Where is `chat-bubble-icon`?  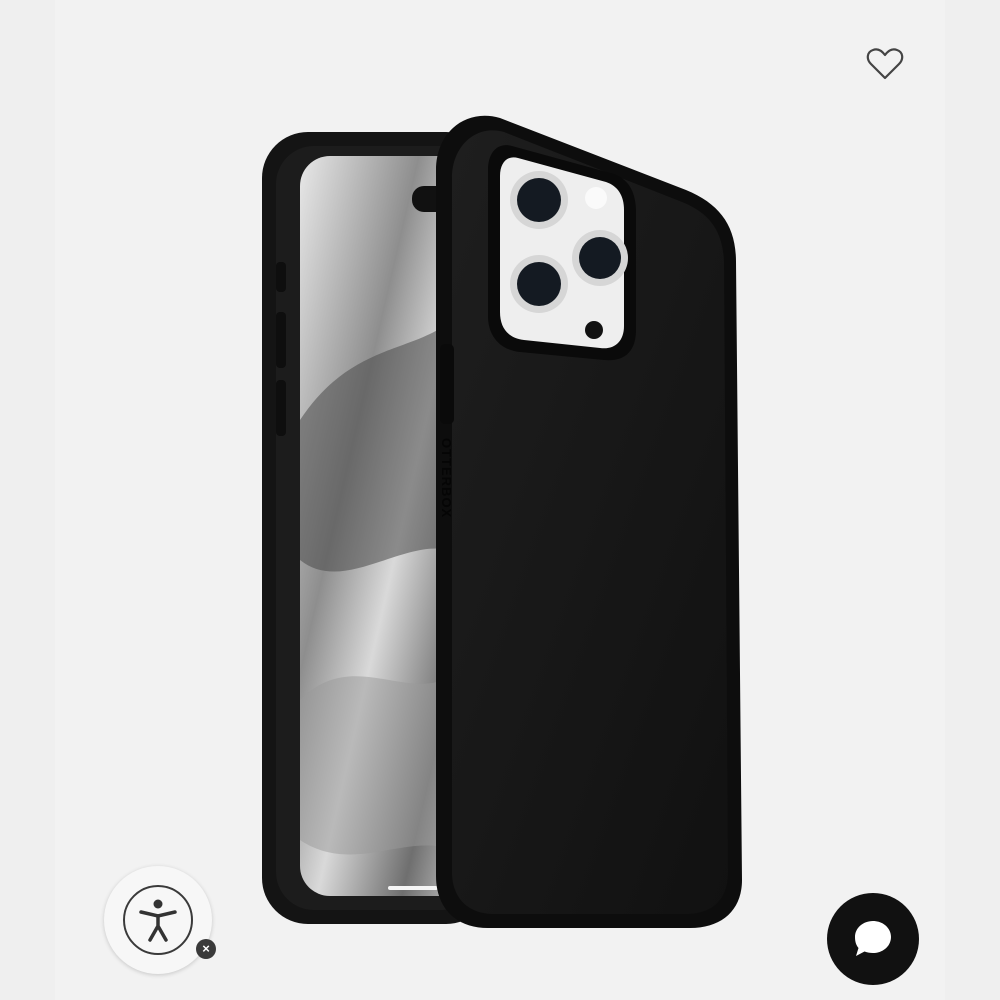
chat-bubble-icon is located at coordinates (873, 938).